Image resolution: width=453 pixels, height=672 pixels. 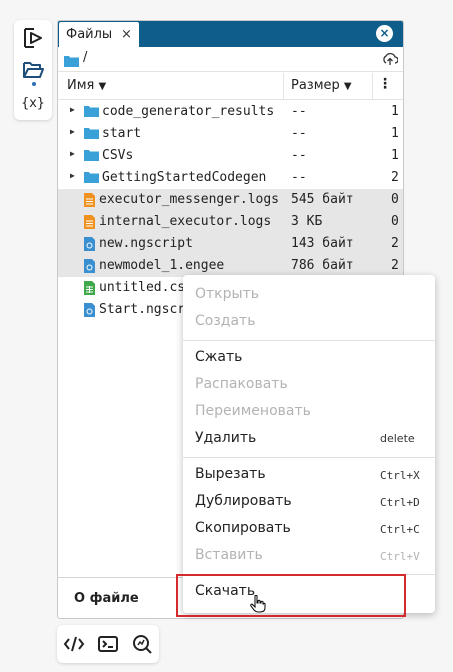 What do you see at coordinates (102, 86) in the screenshot?
I see `sort-arrow-icon: ▼` at bounding box center [102, 86].